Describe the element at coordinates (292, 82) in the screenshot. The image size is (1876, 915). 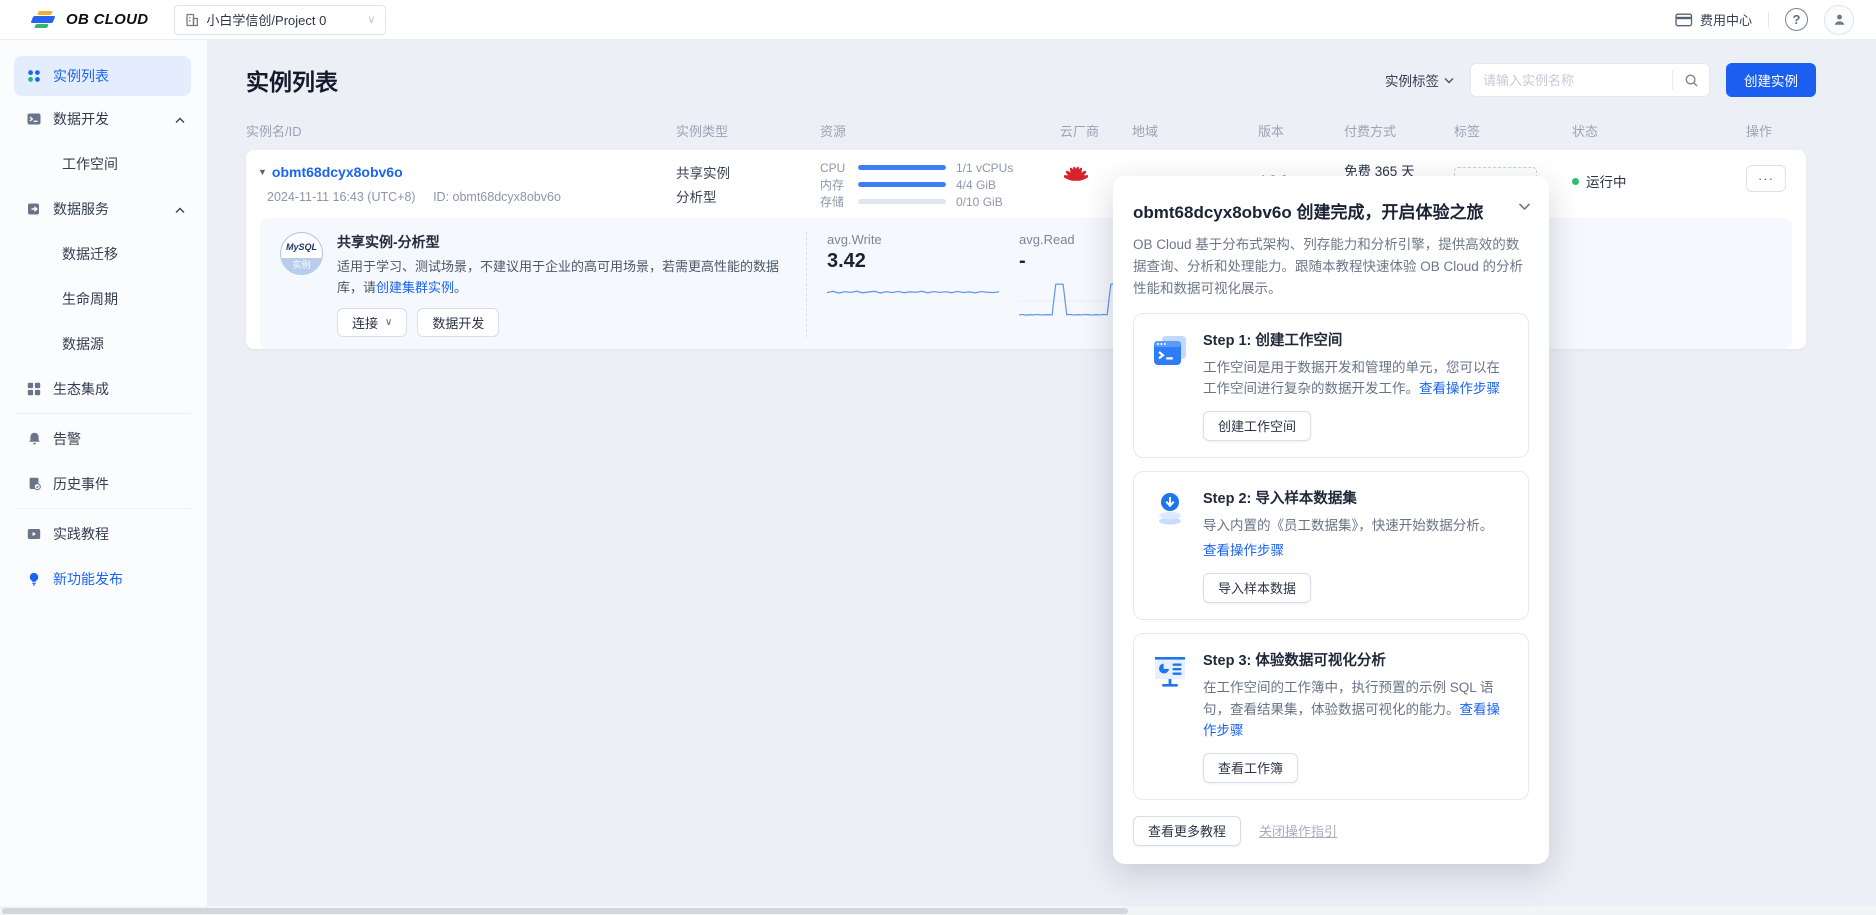
I see `page-title: 实例列表` at that location.